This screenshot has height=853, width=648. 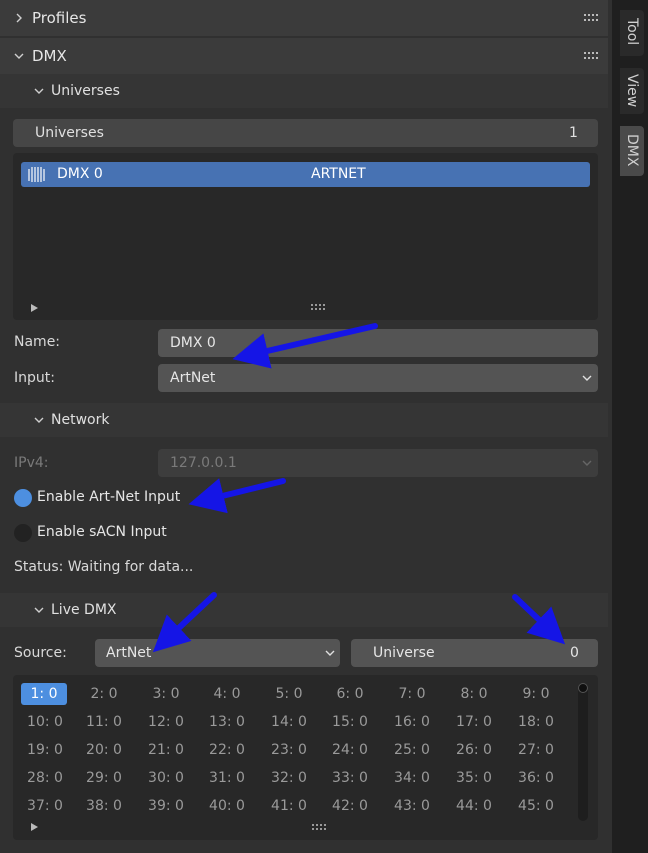 What do you see at coordinates (539, 619) in the screenshot?
I see `arrow-to-universe-value` at bounding box center [539, 619].